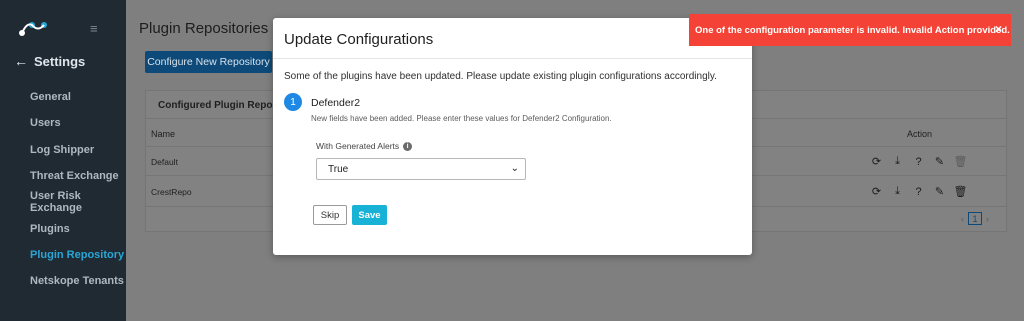 Image resolution: width=1024 pixels, height=321 pixels. What do you see at coordinates (78, 97) in the screenshot?
I see `sidebar-item-general: General` at bounding box center [78, 97].